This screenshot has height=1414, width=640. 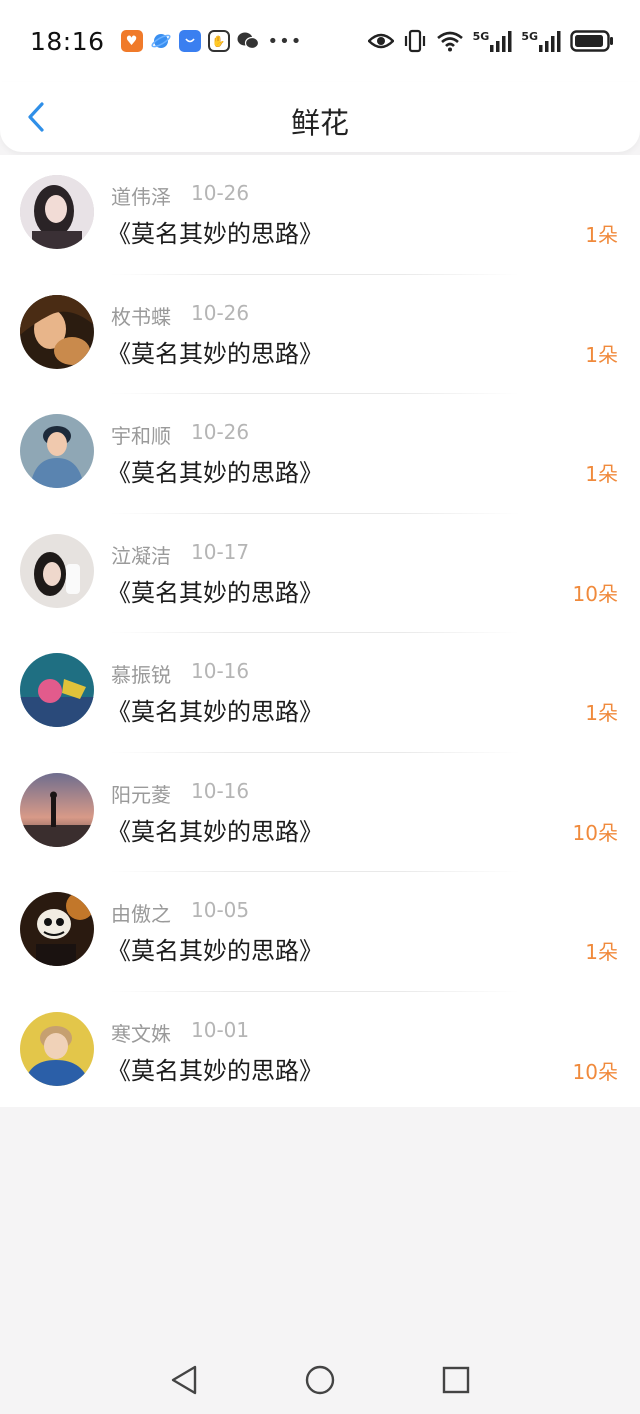 I want to click on nav-recents-button, so click(x=456, y=1380).